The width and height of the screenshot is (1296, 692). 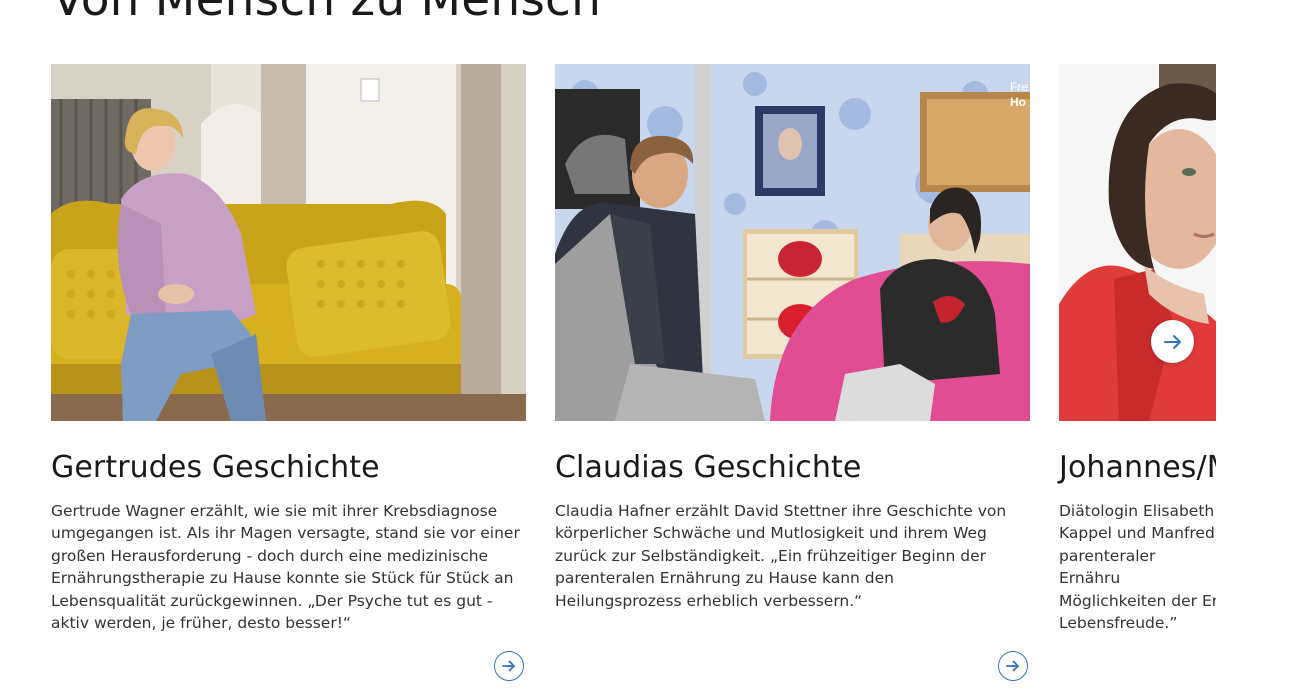 I want to click on story-title: Gertrudes Geschichte, so click(x=288, y=468).